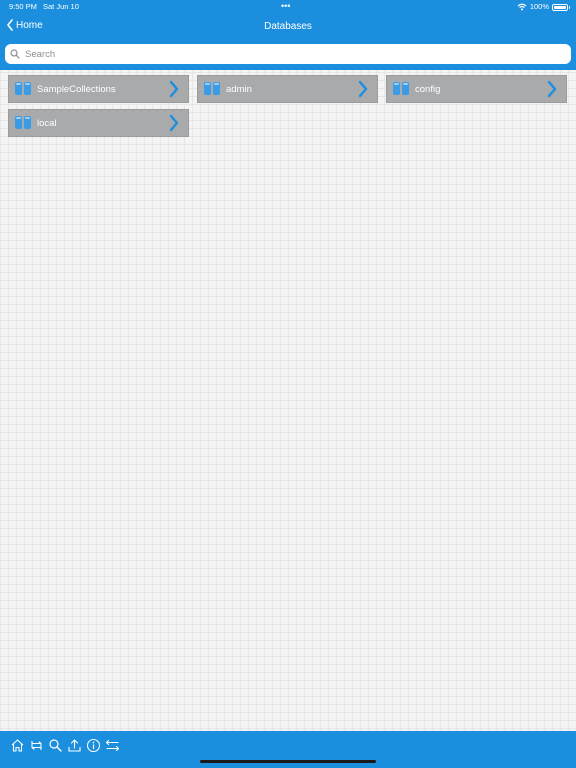  I want to click on database-name: admin, so click(239, 89).